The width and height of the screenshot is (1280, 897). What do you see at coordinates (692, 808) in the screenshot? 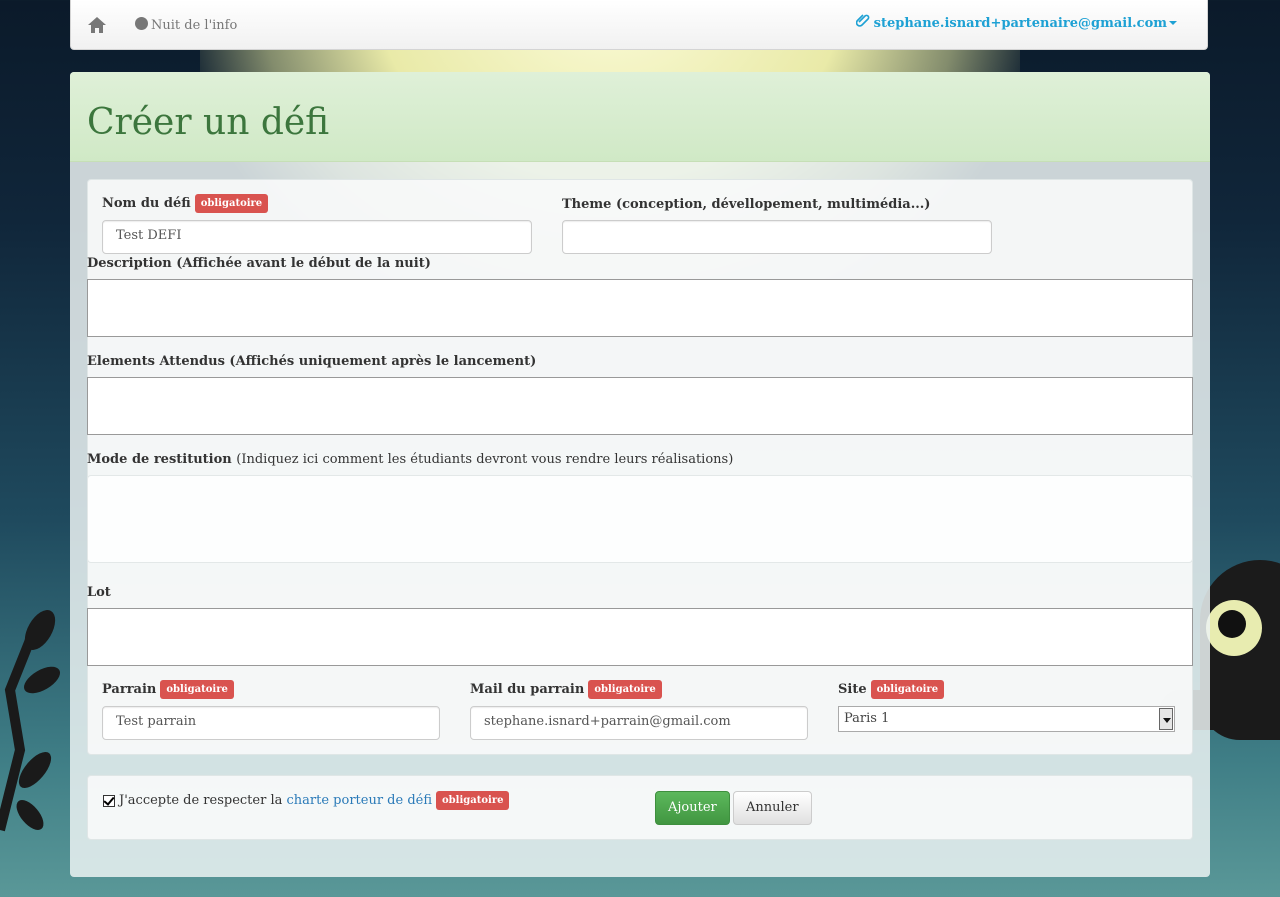
I see `submit-button: Ajouter` at bounding box center [692, 808].